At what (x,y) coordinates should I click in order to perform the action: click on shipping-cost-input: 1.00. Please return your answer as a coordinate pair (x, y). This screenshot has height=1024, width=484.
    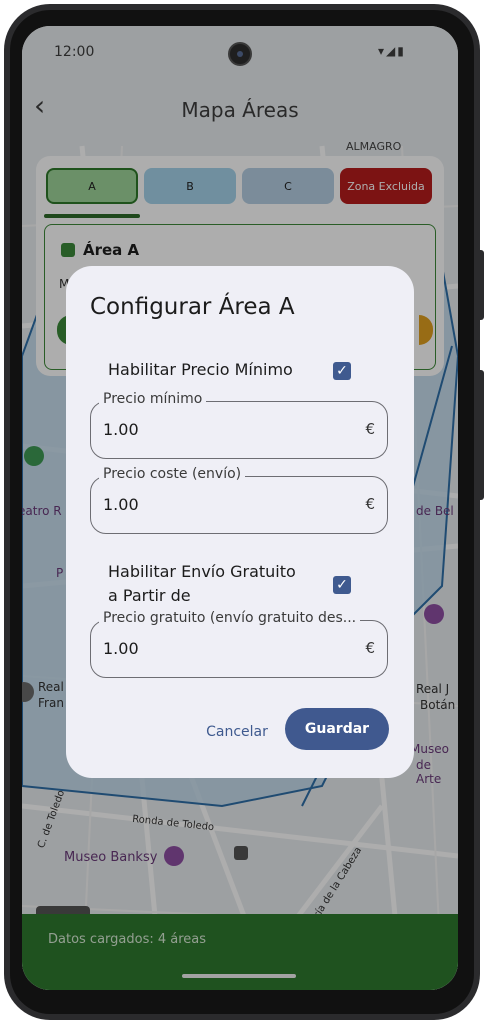
    Looking at the image, I should click on (121, 504).